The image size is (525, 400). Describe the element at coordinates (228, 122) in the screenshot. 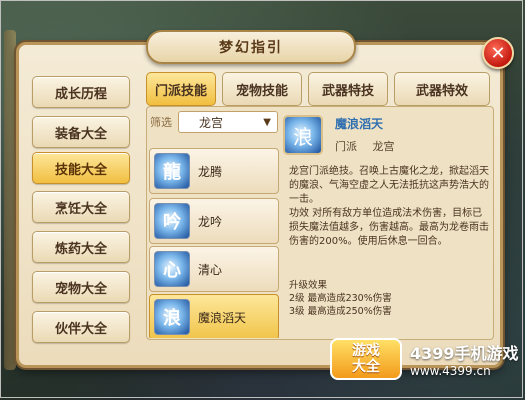

I see `school-select: 龙宫 ▼` at that location.